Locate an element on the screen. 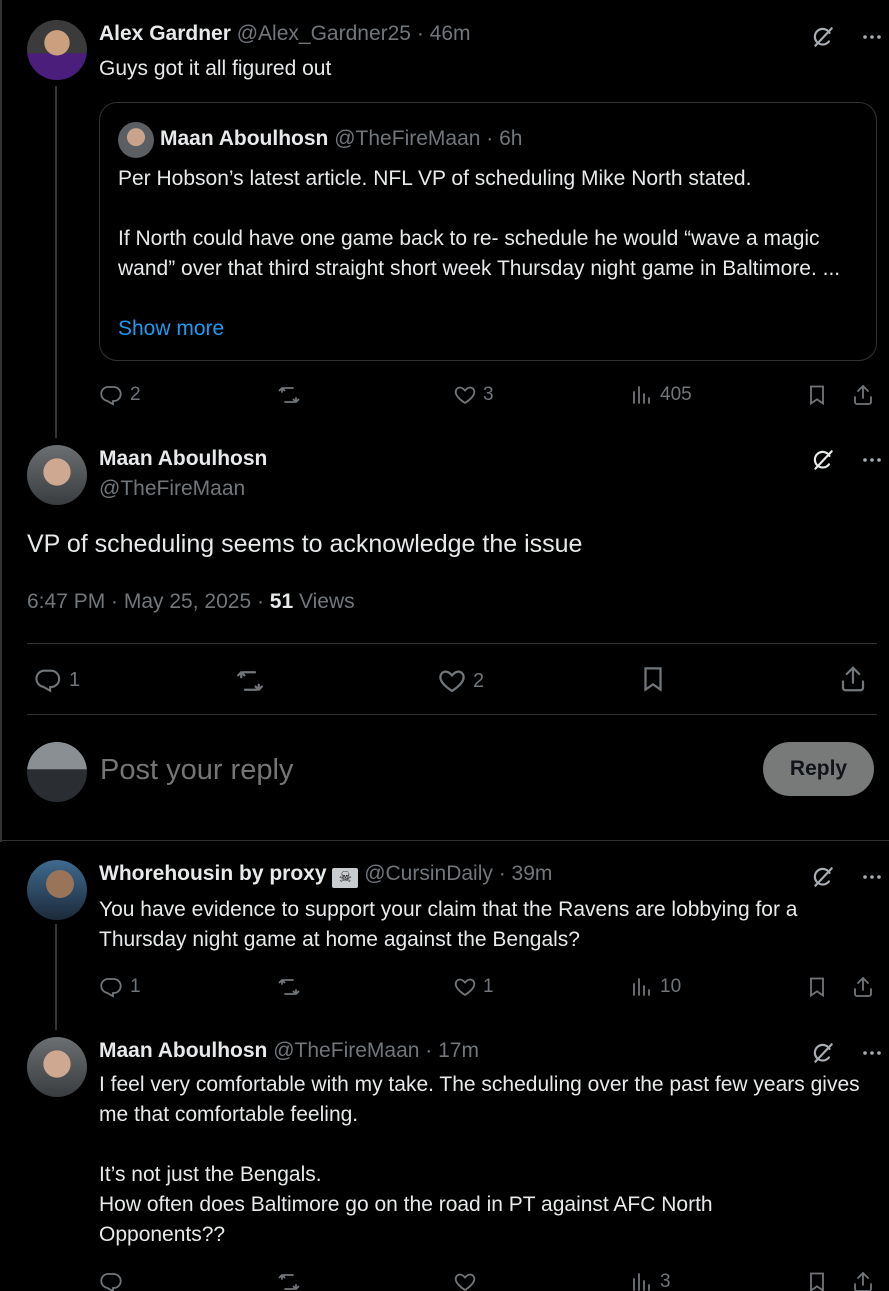  post-text-para2: It’s not just the Bengals. is located at coordinates (210, 1174).